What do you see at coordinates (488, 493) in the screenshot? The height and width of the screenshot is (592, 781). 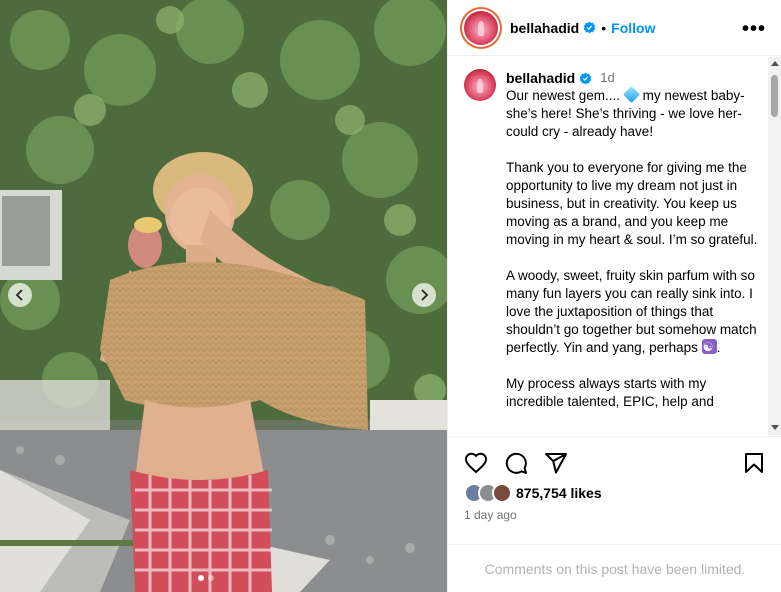 I see `liker-avatars` at bounding box center [488, 493].